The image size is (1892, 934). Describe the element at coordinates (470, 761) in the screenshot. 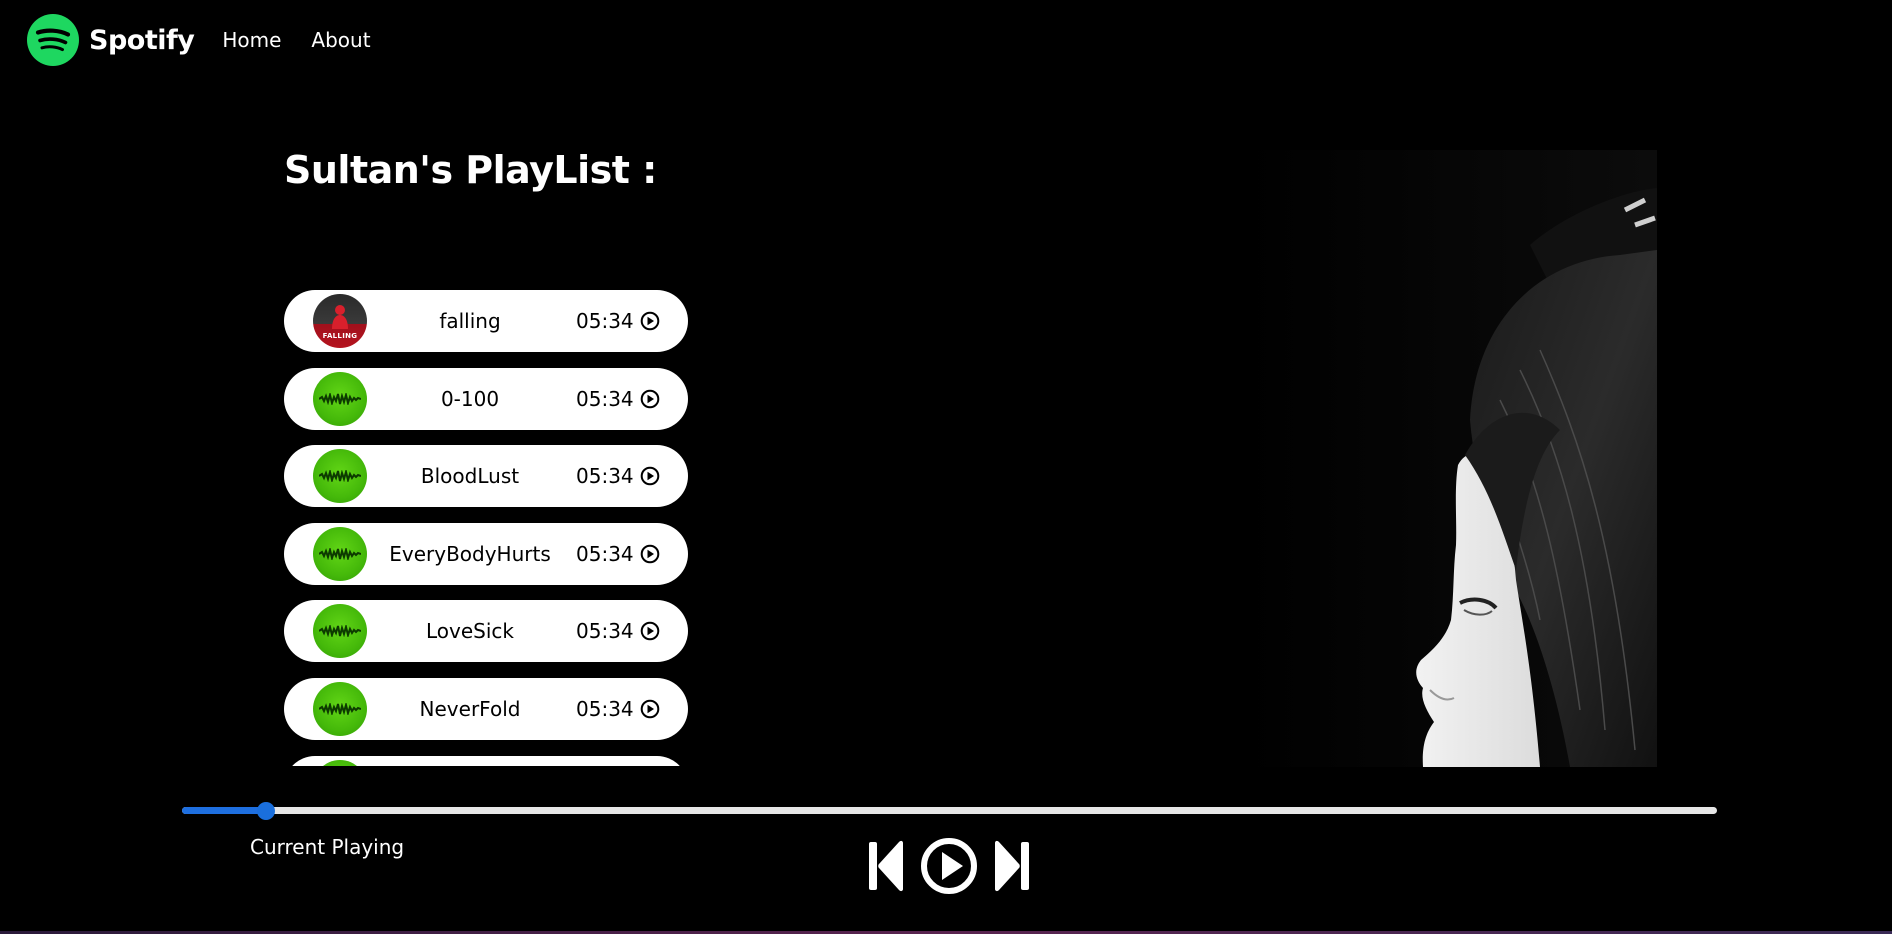

I see `song-title` at that location.